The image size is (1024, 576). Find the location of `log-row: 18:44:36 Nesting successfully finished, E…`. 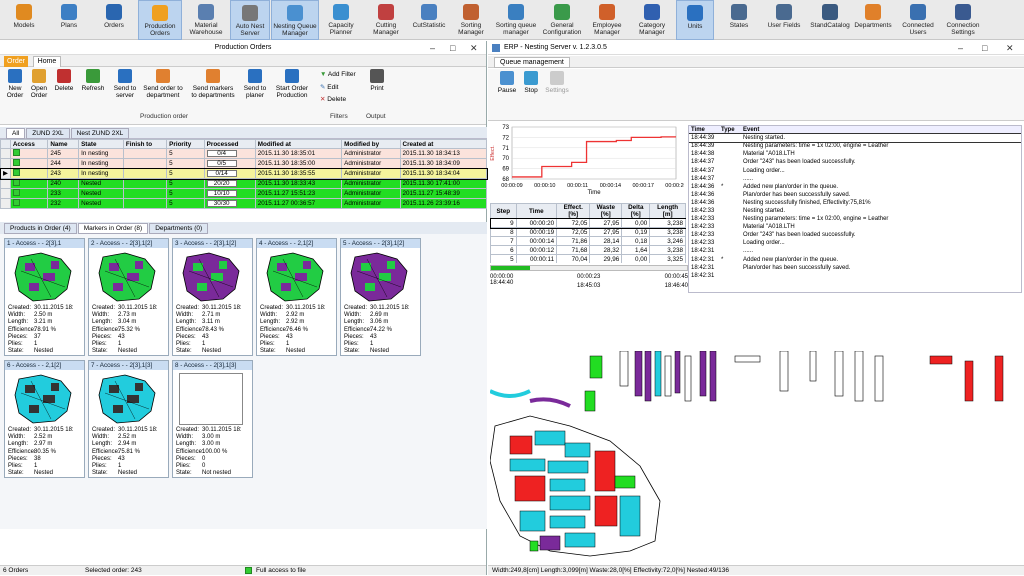

log-row: 18:44:36 Nesting successfully finished, E… is located at coordinates (855, 203).